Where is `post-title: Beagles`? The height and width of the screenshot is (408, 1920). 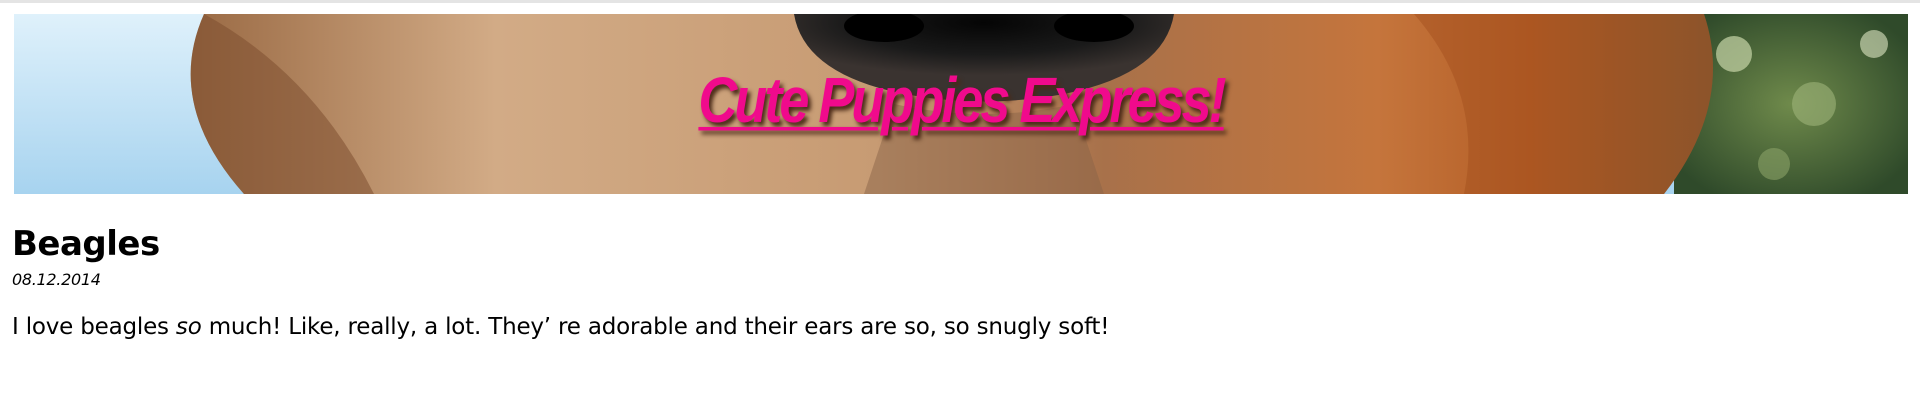 post-title: Beagles is located at coordinates (86, 244).